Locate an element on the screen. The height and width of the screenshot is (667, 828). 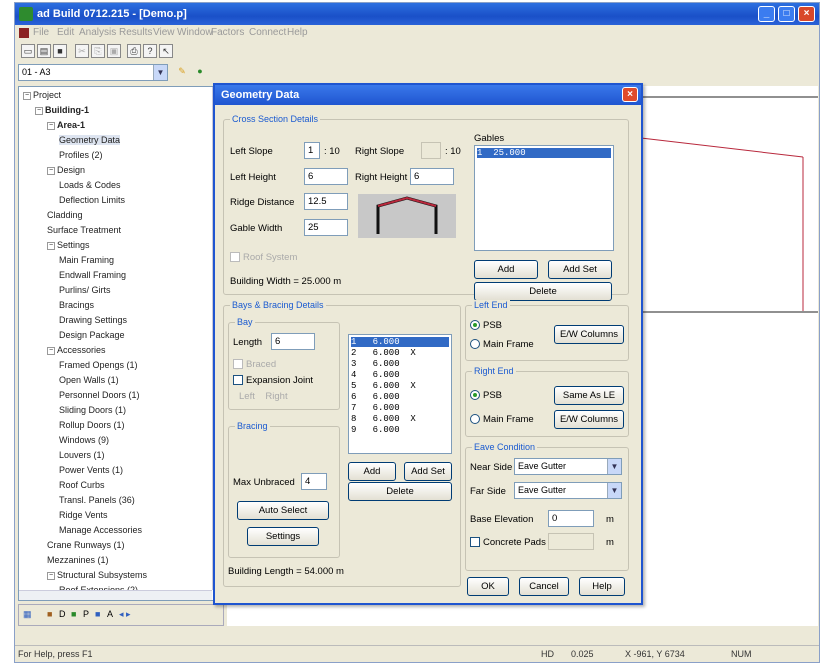
tree-tab-icon: ▦ is located at coordinates (27, 614).